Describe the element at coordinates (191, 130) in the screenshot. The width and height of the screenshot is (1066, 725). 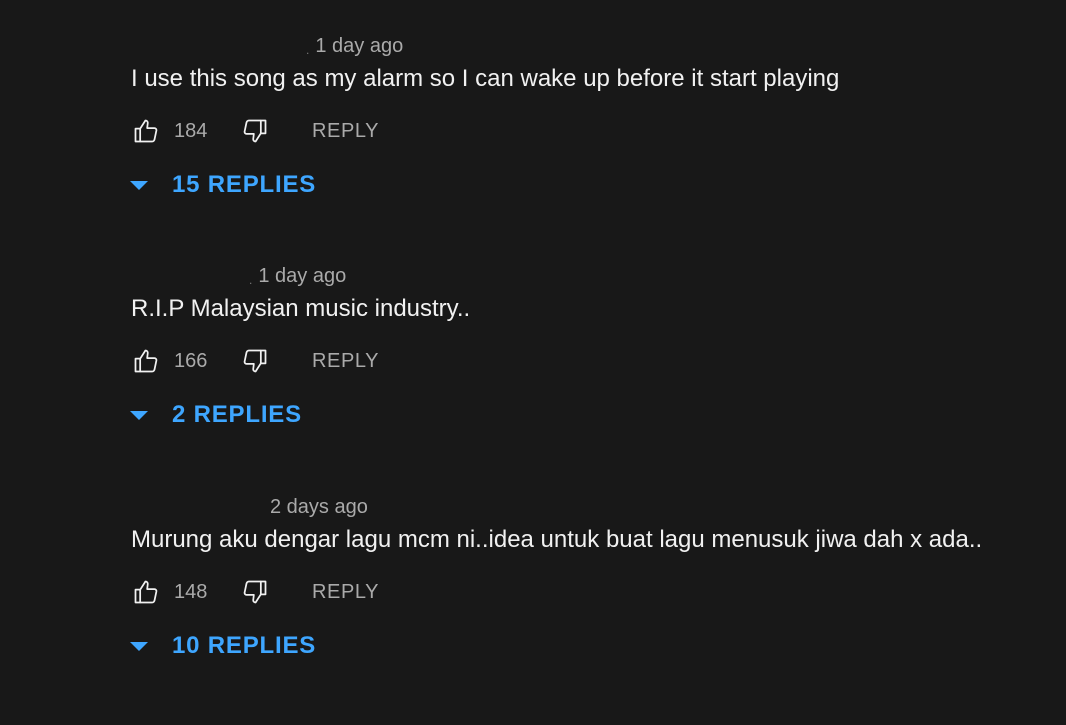
I see `like-count: 184` at that location.